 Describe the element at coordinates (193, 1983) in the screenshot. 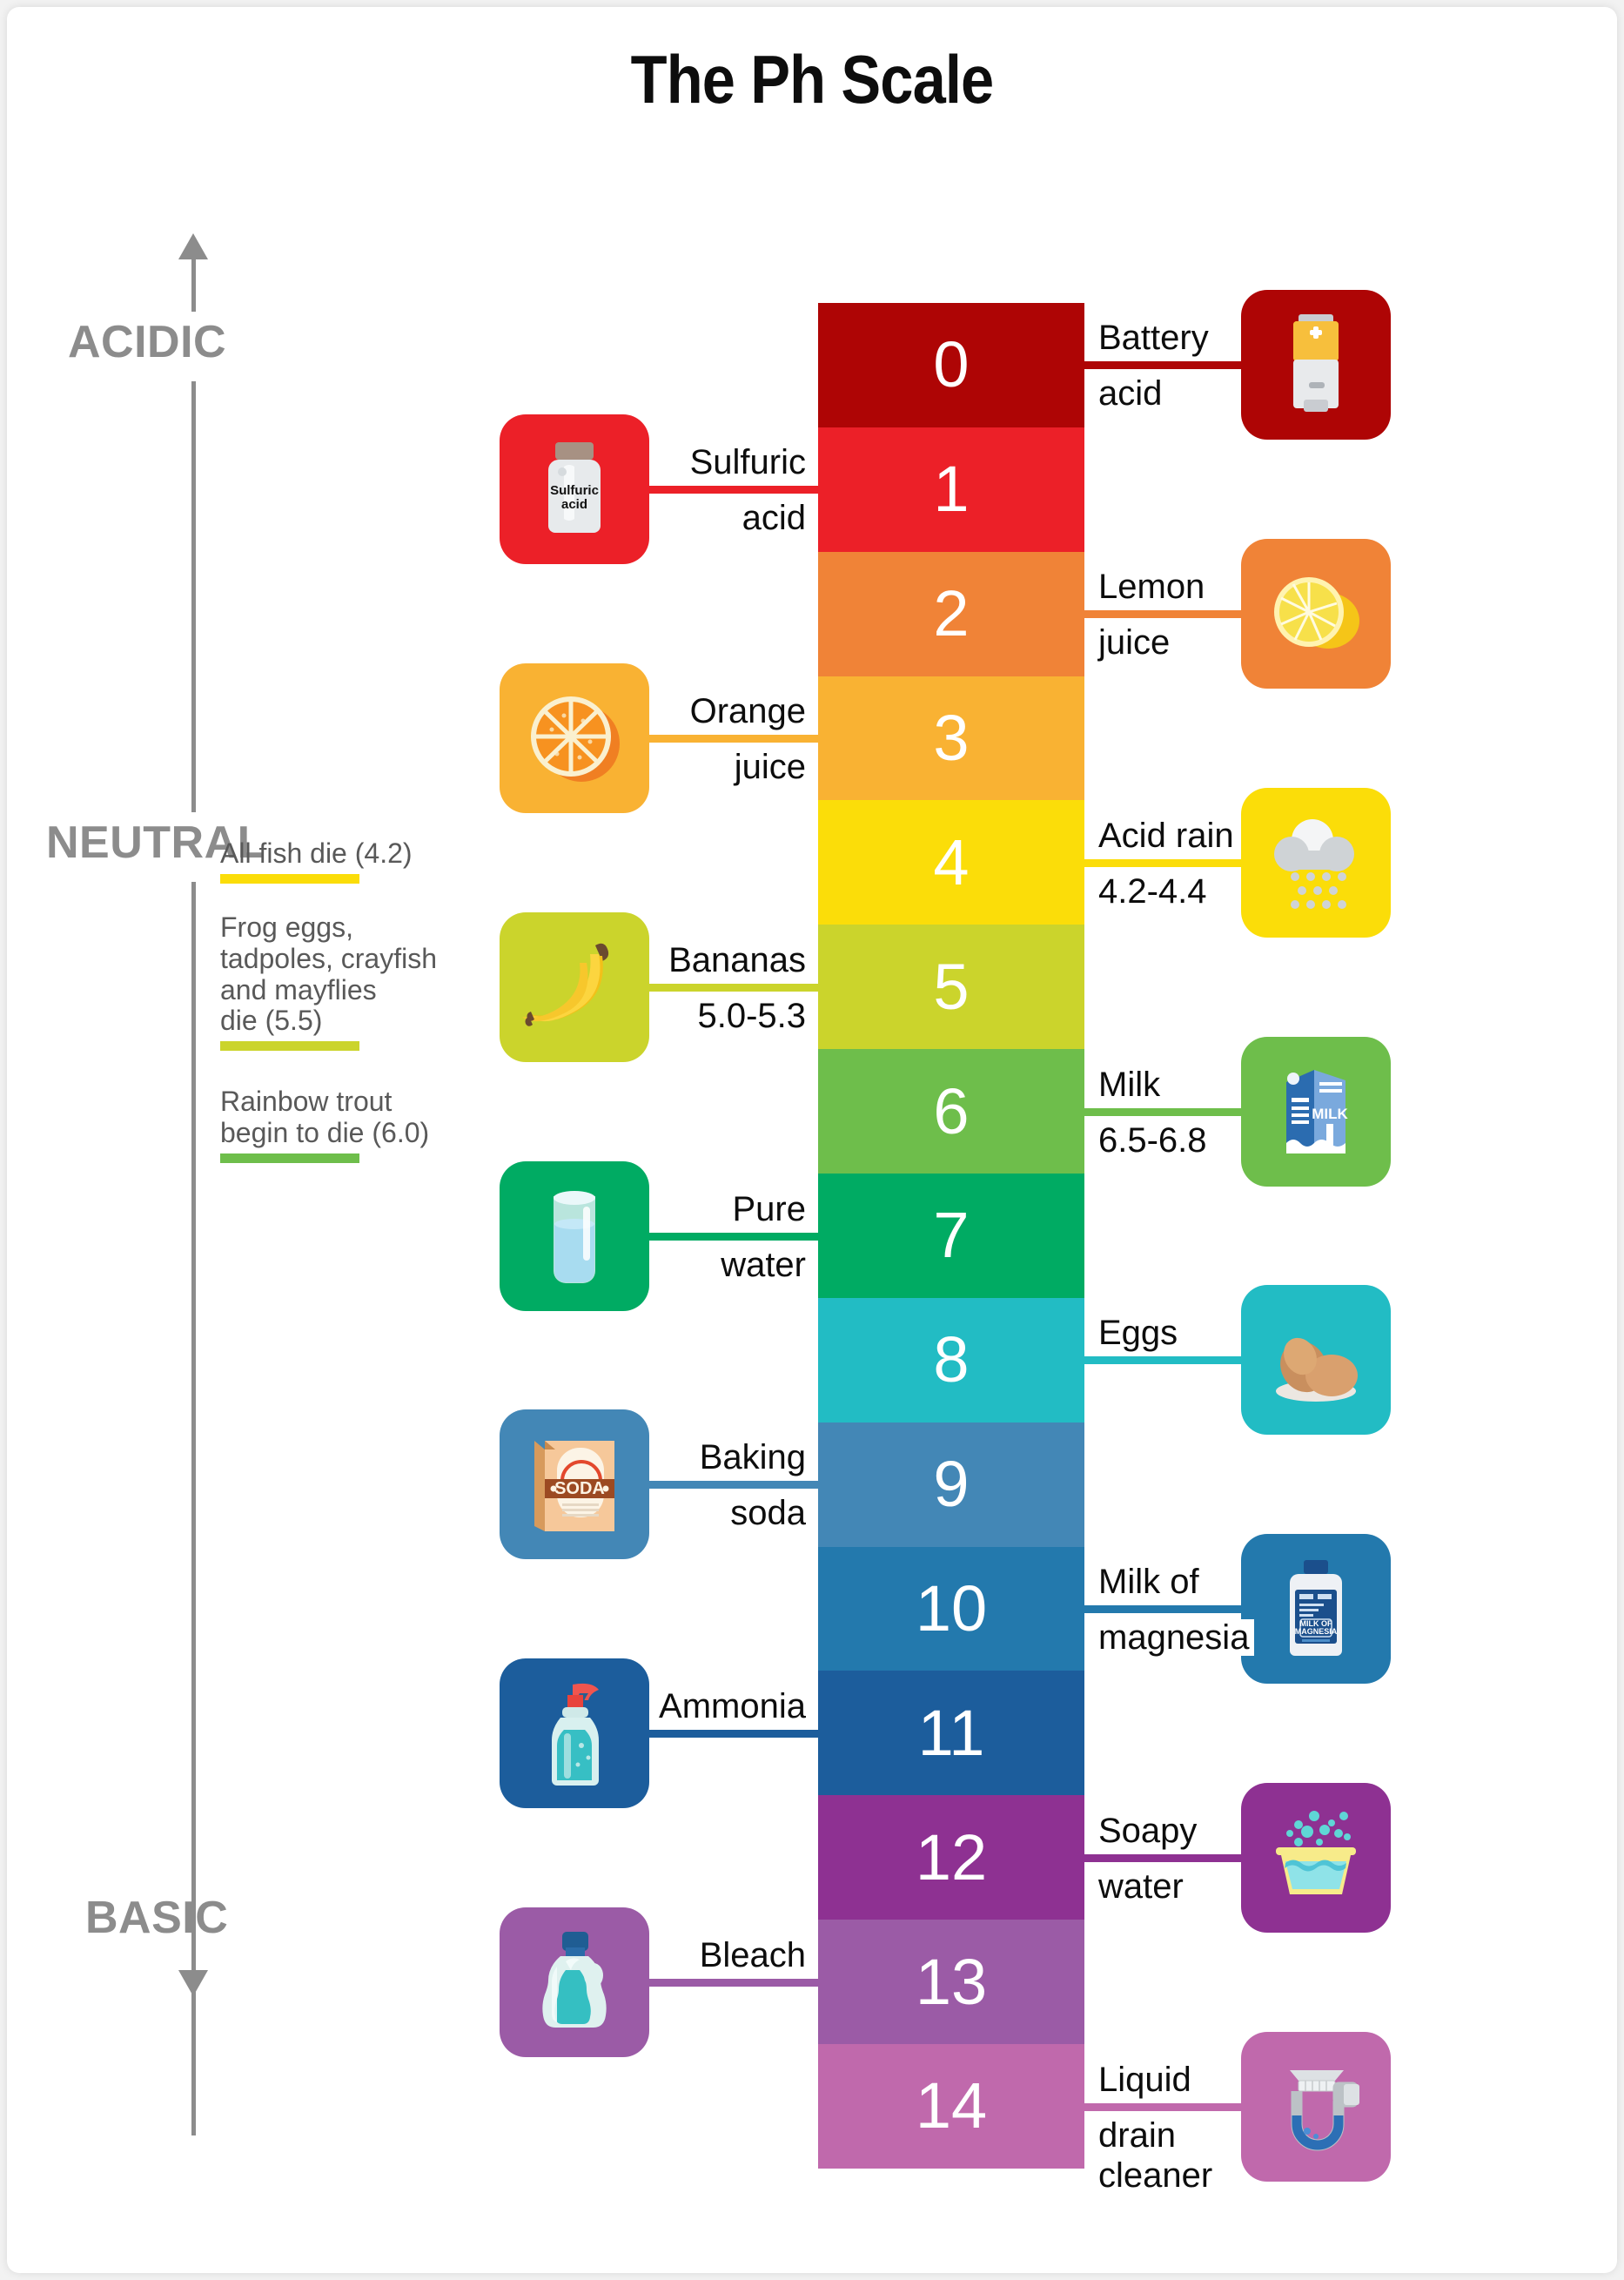

I see `arrow-down-icon` at that location.